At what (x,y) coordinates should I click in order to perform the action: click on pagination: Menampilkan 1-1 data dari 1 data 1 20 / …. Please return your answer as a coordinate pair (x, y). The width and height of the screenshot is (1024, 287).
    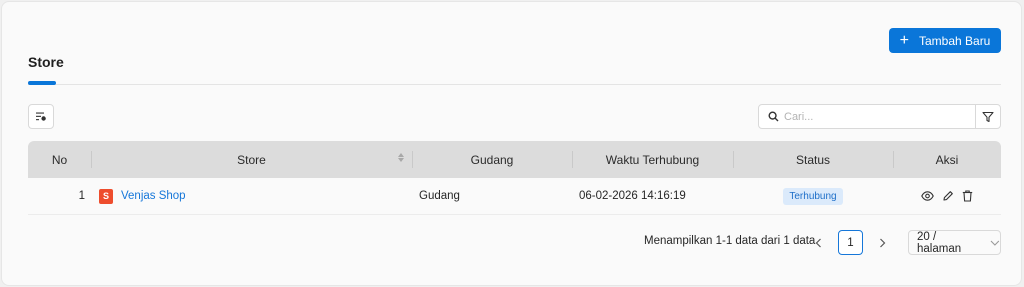
    Looking at the image, I should click on (502, 243).